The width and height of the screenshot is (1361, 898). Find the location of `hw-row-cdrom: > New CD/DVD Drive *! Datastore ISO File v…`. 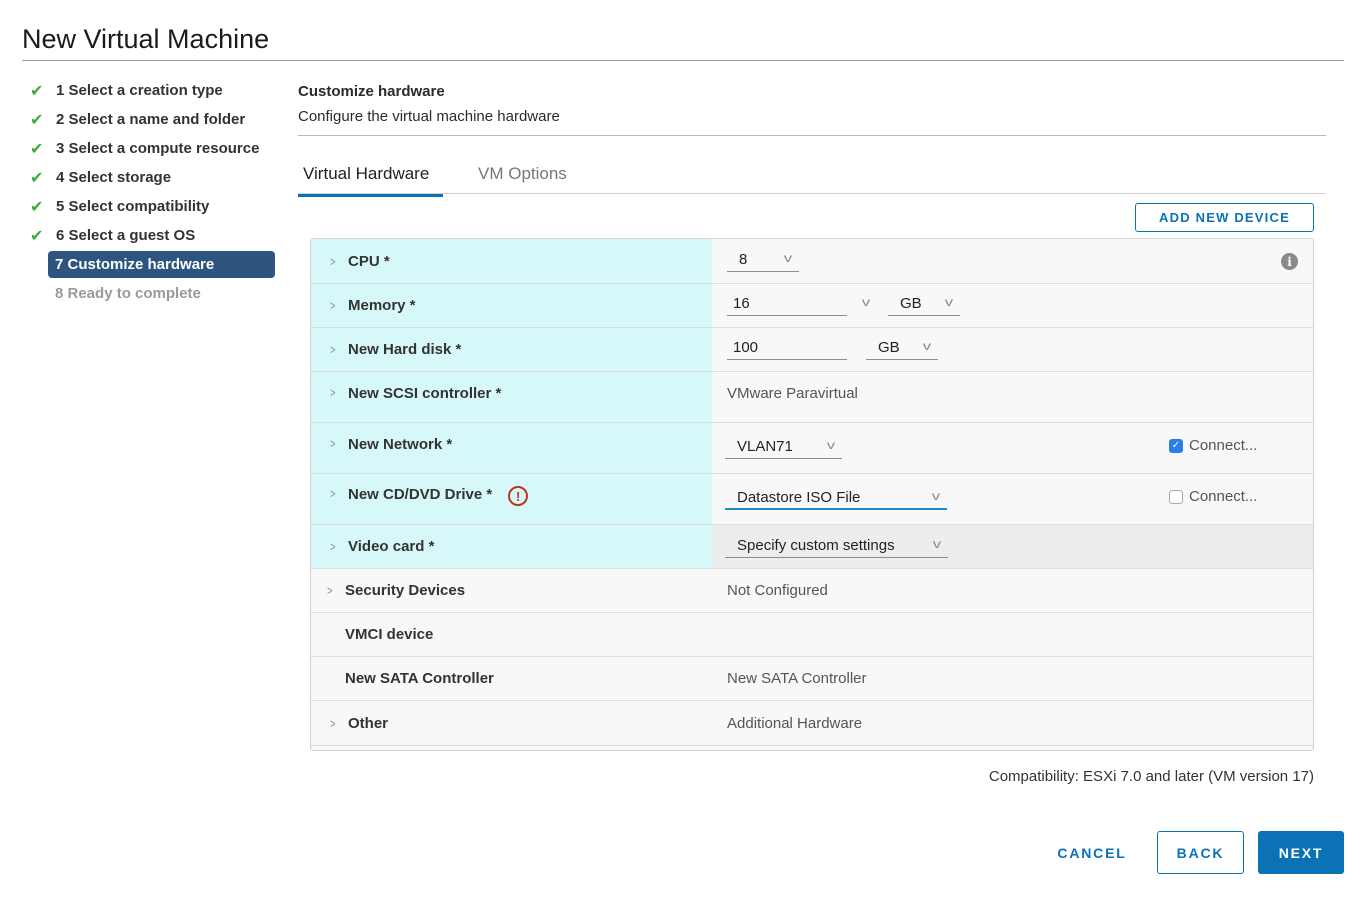

hw-row-cdrom: > New CD/DVD Drive *! Datastore ISO File v… is located at coordinates (812, 499).